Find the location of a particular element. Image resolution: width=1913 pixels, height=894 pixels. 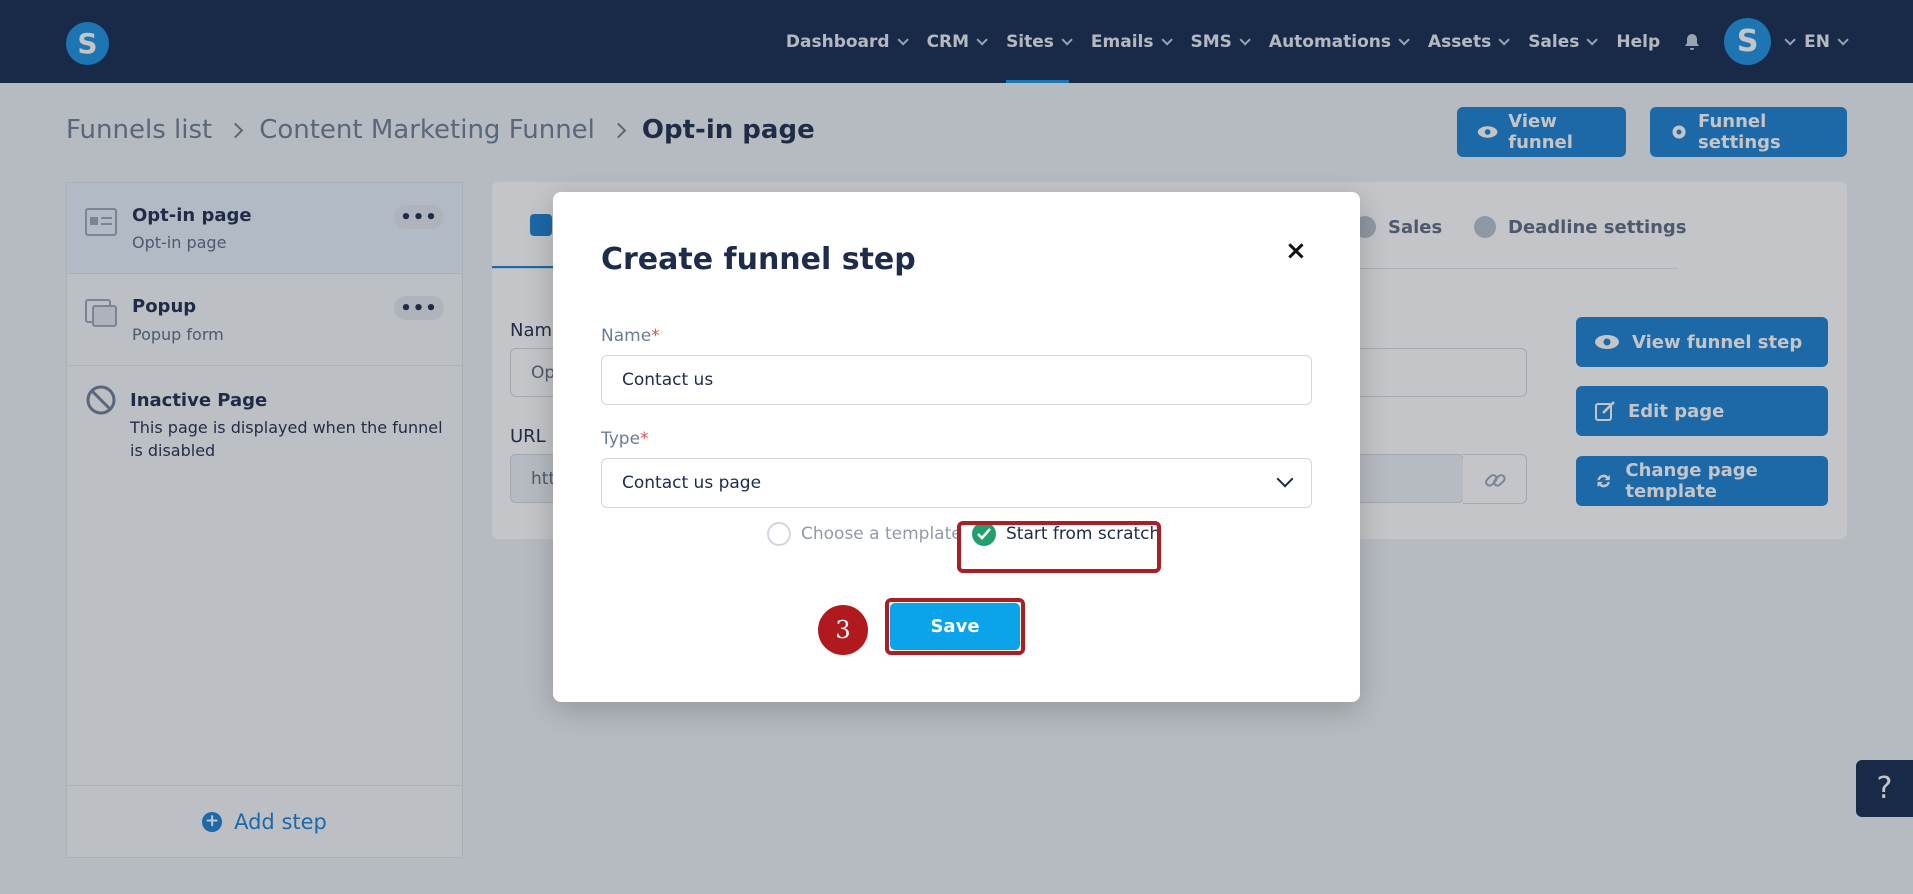

close-icon: × is located at coordinates (1296, 251).